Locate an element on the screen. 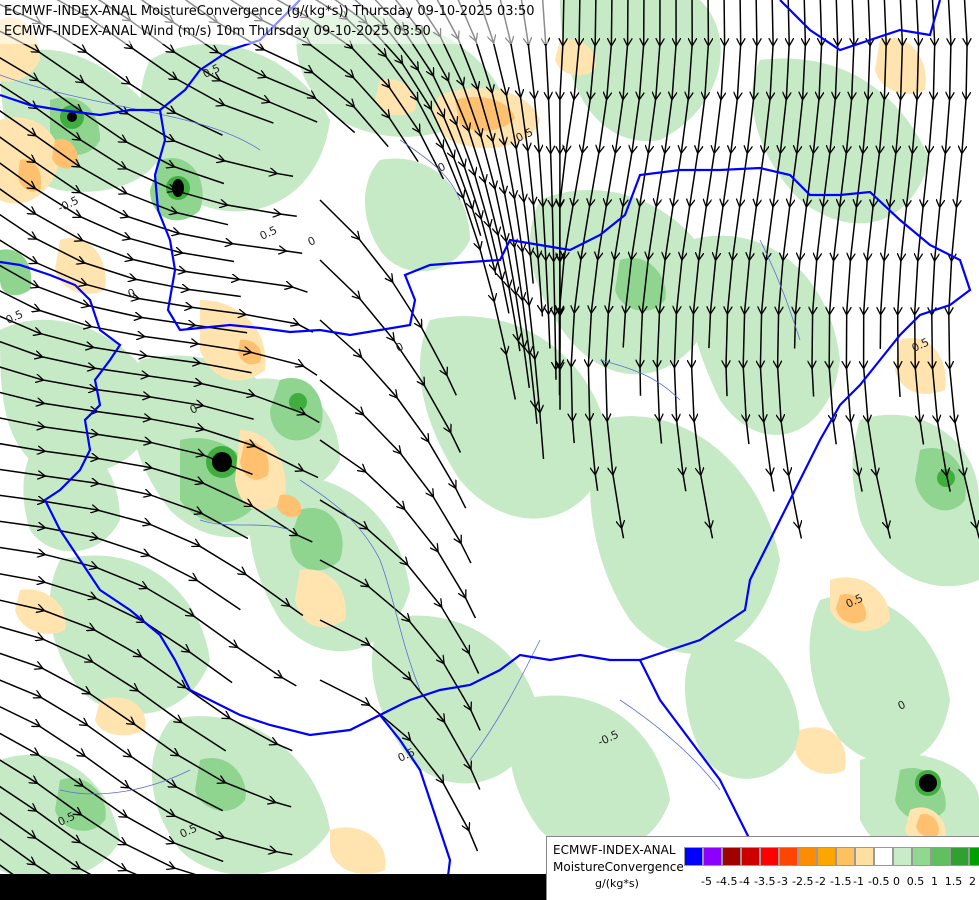  legend-tick-label: 1 is located at coordinates (934, 881).